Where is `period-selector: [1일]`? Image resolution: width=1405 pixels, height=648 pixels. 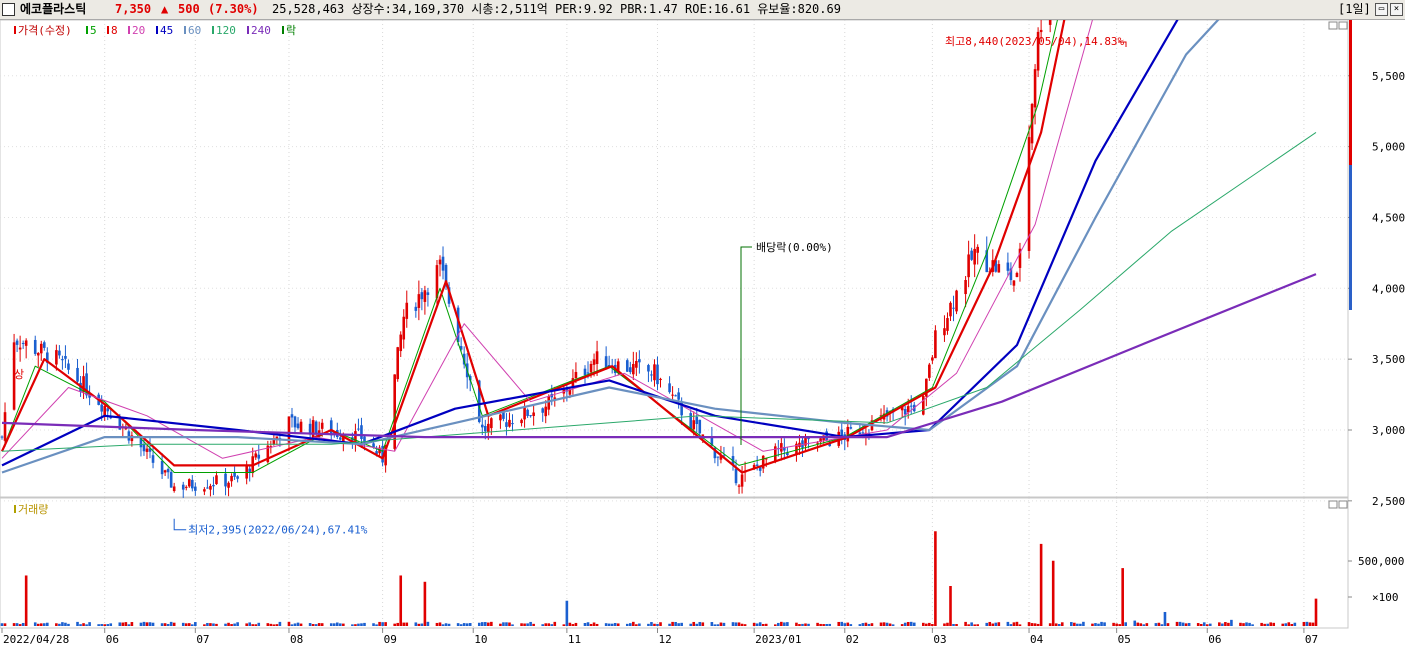
period-selector: [1일] is located at coordinates (1354, 9).